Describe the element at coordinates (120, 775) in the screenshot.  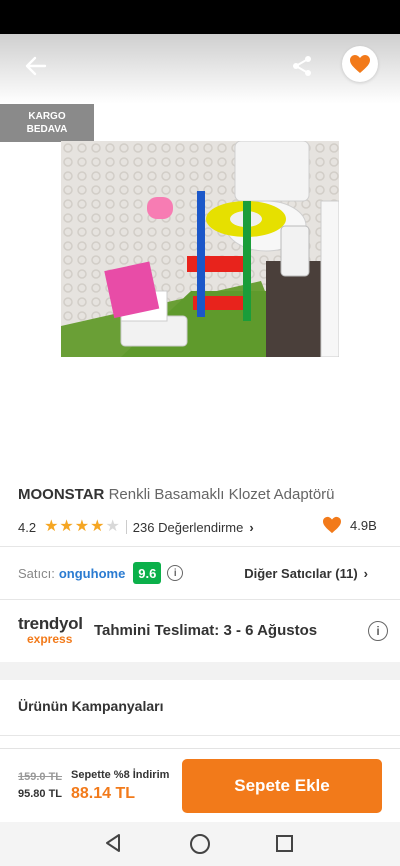
I see `cart-discount-label: Sepette %8 İndirim` at that location.